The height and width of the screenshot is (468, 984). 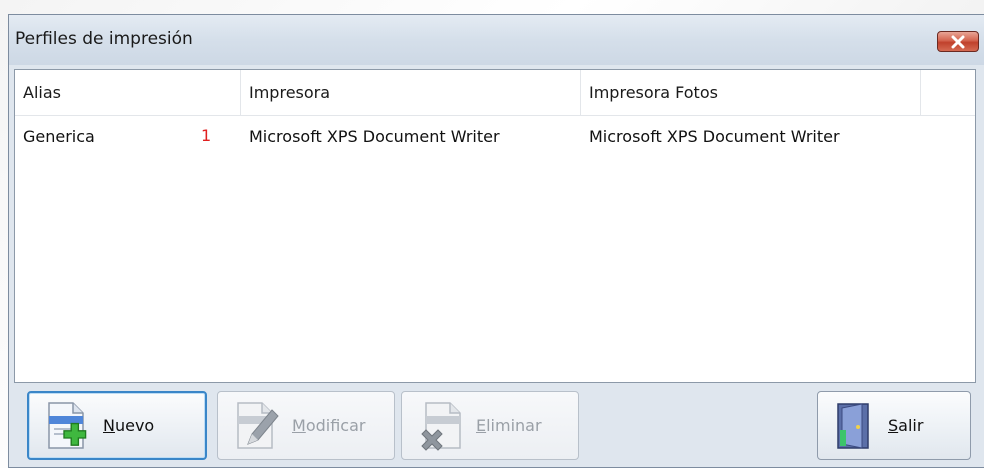 I want to click on exit-door-icon, so click(x=855, y=426).